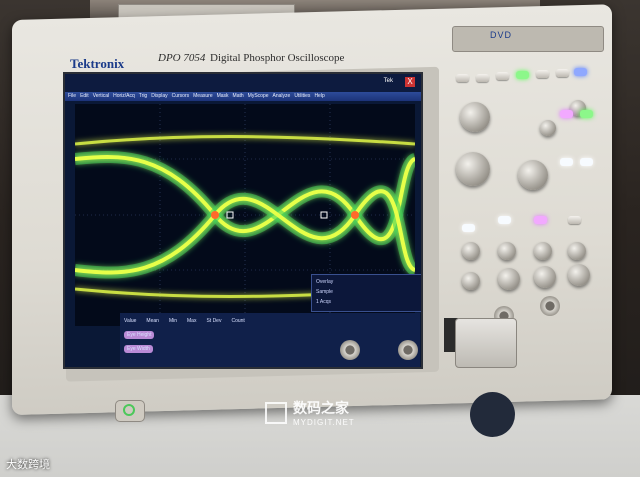  What do you see at coordinates (350, 350) in the screenshot?
I see `ch1-input-connector` at bounding box center [350, 350].